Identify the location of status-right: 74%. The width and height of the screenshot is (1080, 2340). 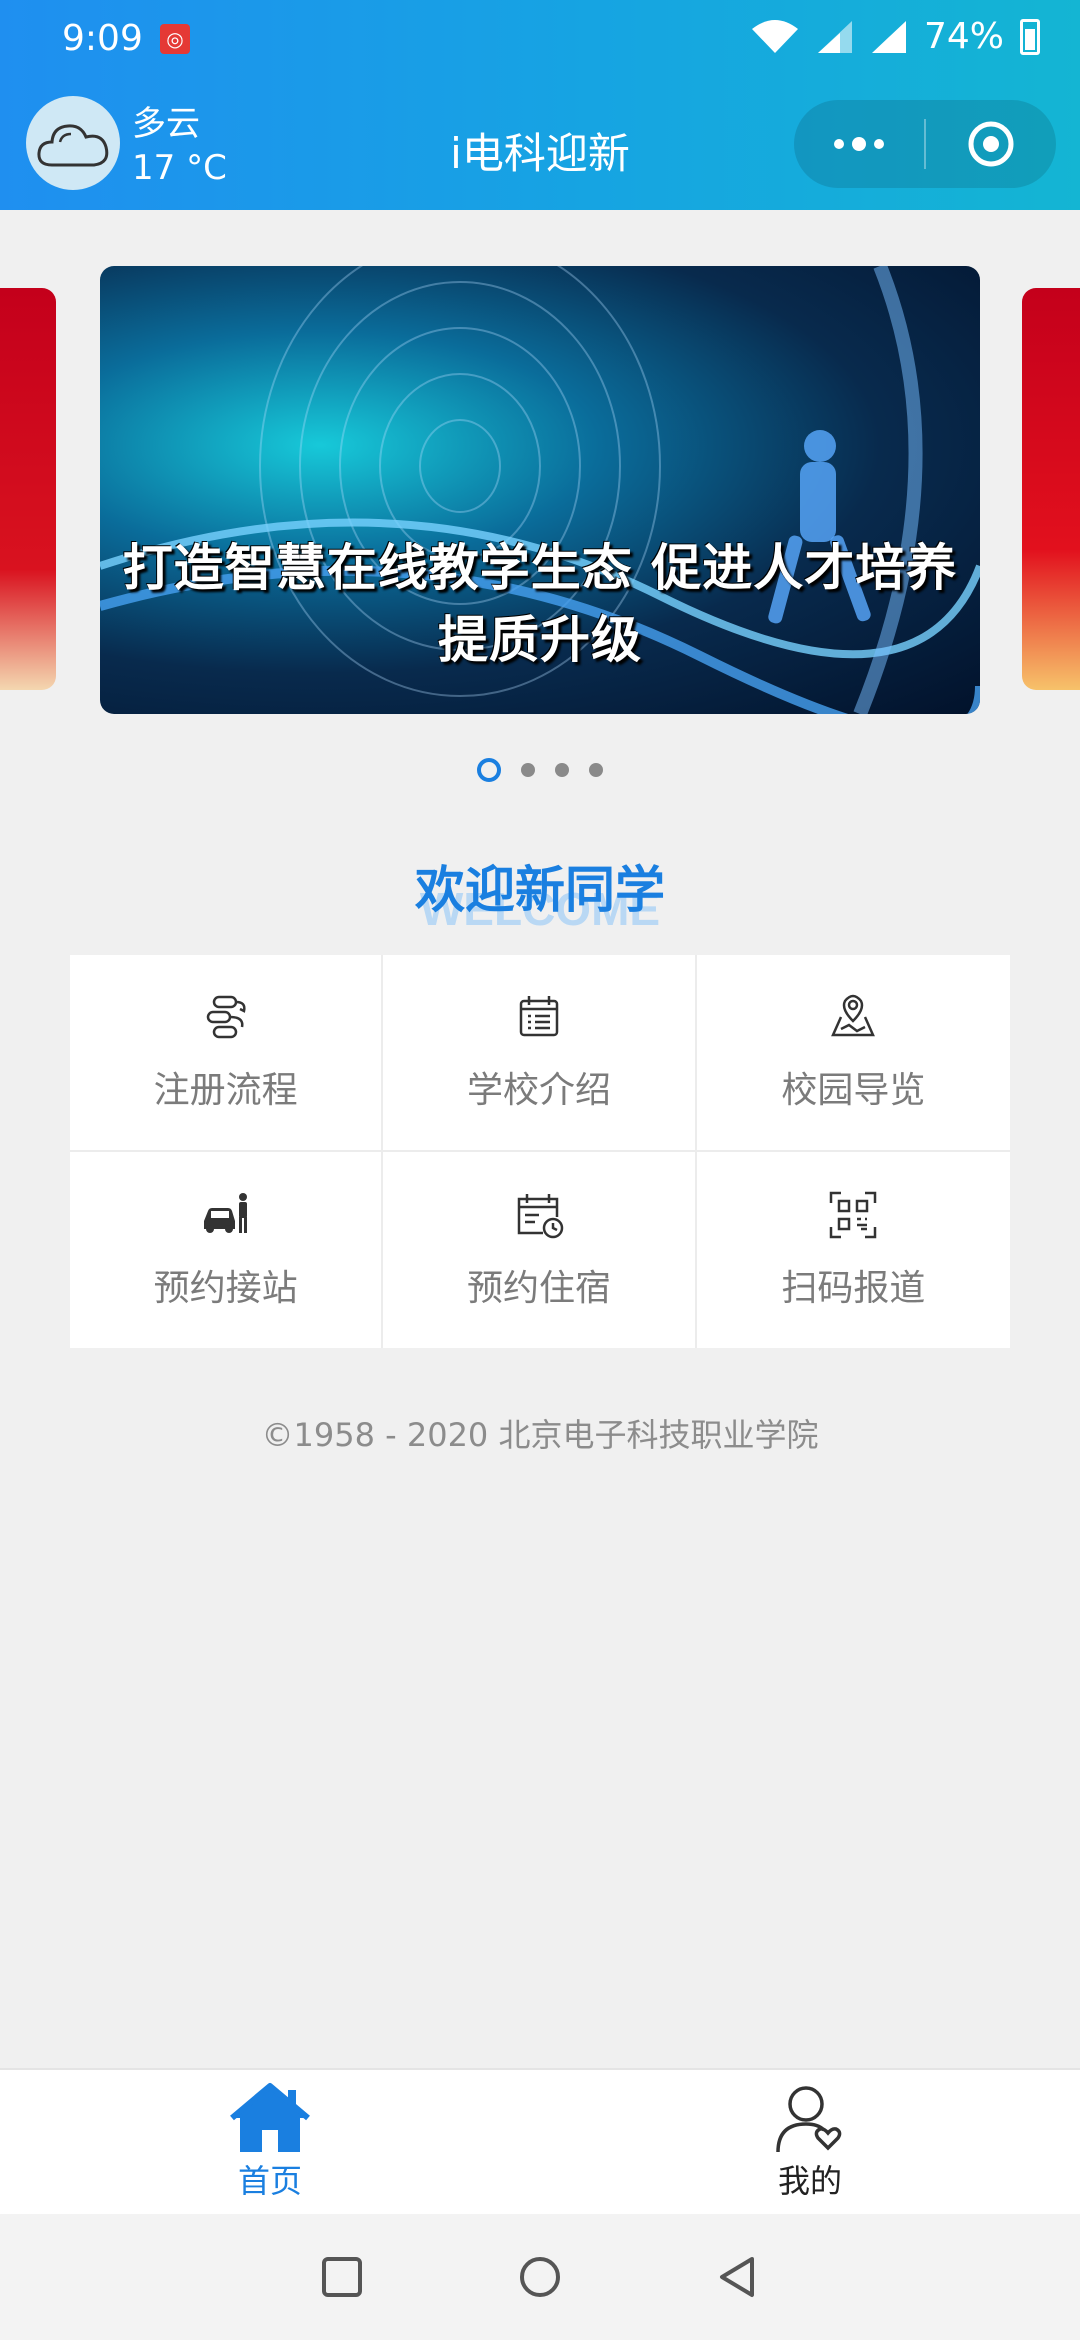
(895, 36).